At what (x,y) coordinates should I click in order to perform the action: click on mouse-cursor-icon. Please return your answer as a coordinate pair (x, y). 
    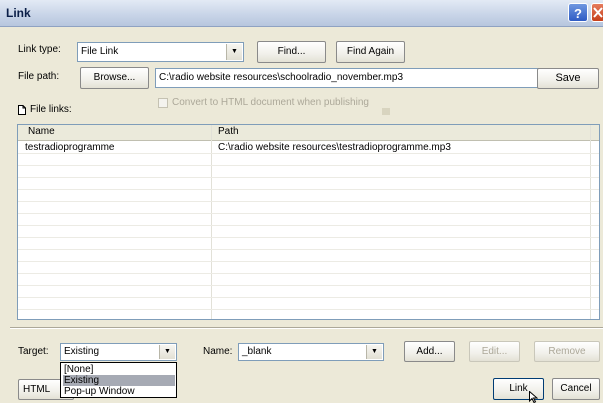
    Looking at the image, I should click on (533, 397).